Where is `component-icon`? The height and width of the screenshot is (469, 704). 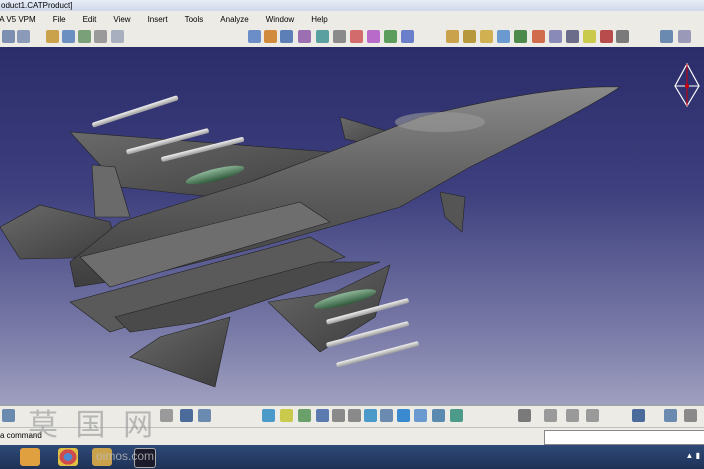 component-icon is located at coordinates (304, 36).